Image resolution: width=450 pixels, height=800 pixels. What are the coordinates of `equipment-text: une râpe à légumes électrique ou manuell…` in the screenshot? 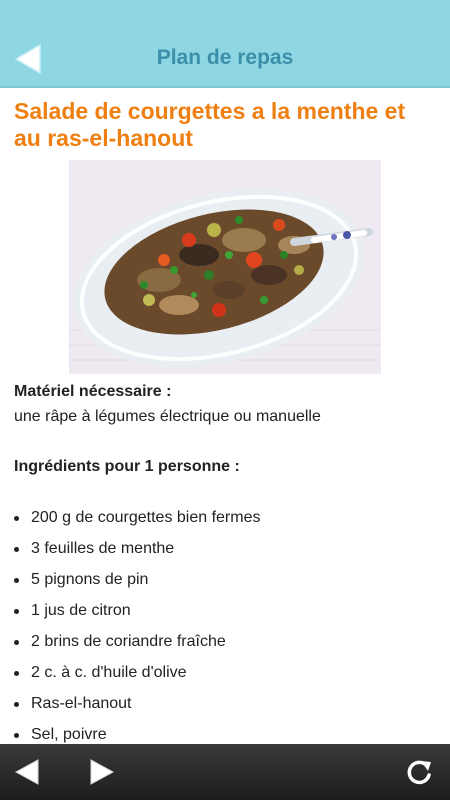 It's located at (167, 416).